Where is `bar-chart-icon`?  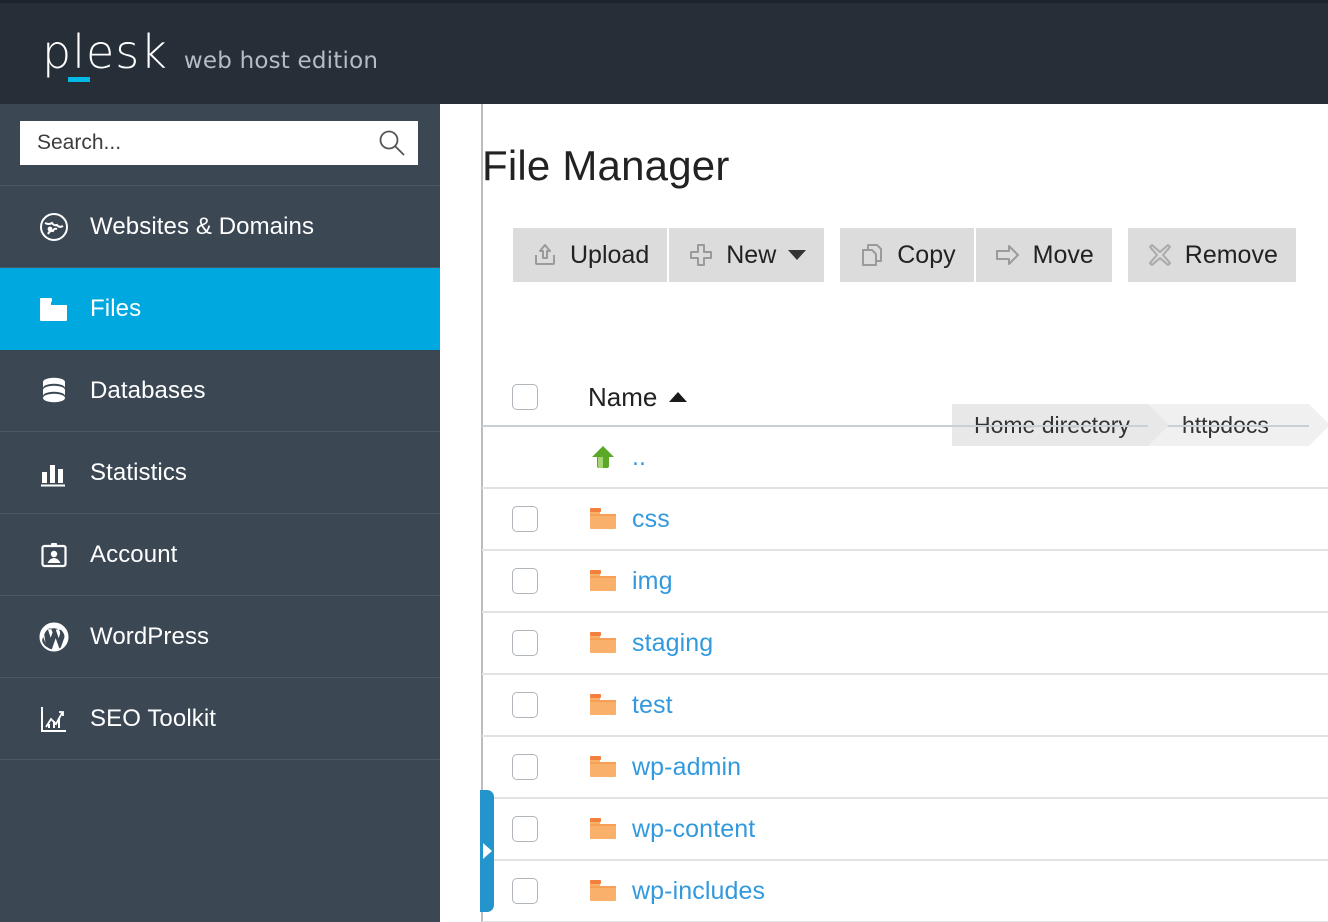 bar-chart-icon is located at coordinates (54, 473).